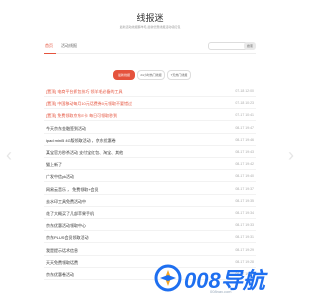  What do you see at coordinates (150, 238) in the screenshot?
I see `list-item: 京东PLUS会员领取活动 08-17 19:31` at bounding box center [150, 238].